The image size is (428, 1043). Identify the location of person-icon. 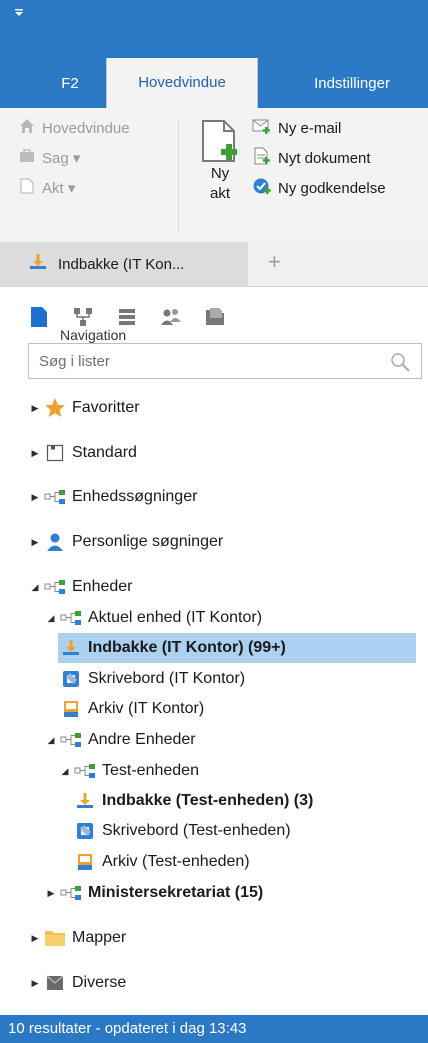
(55, 542).